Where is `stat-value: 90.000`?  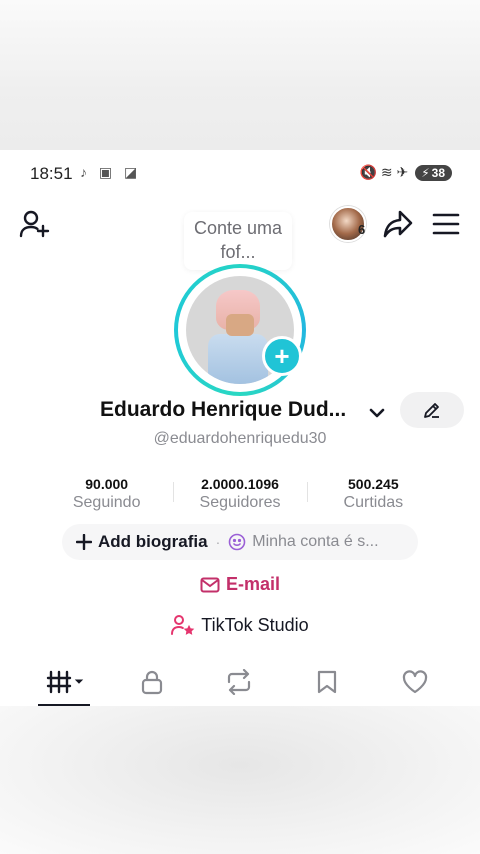 stat-value: 90.000 is located at coordinates (107, 484).